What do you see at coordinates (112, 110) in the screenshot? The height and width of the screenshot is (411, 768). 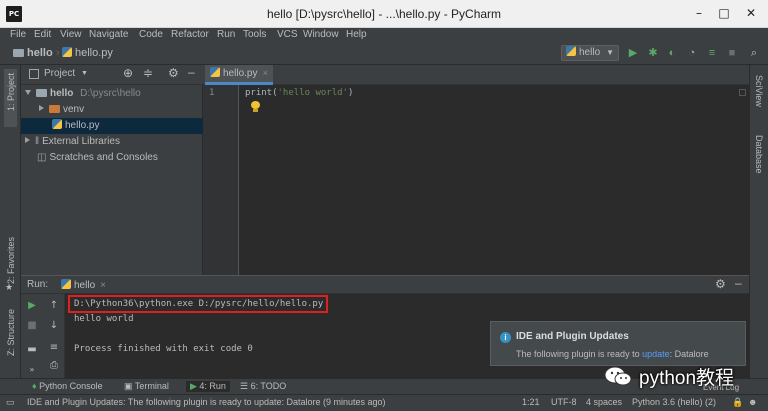 I see `tree-item-venv: venv` at bounding box center [112, 110].